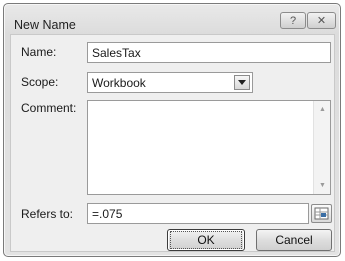 The image size is (345, 261). I want to click on help-button: ?, so click(293, 20).